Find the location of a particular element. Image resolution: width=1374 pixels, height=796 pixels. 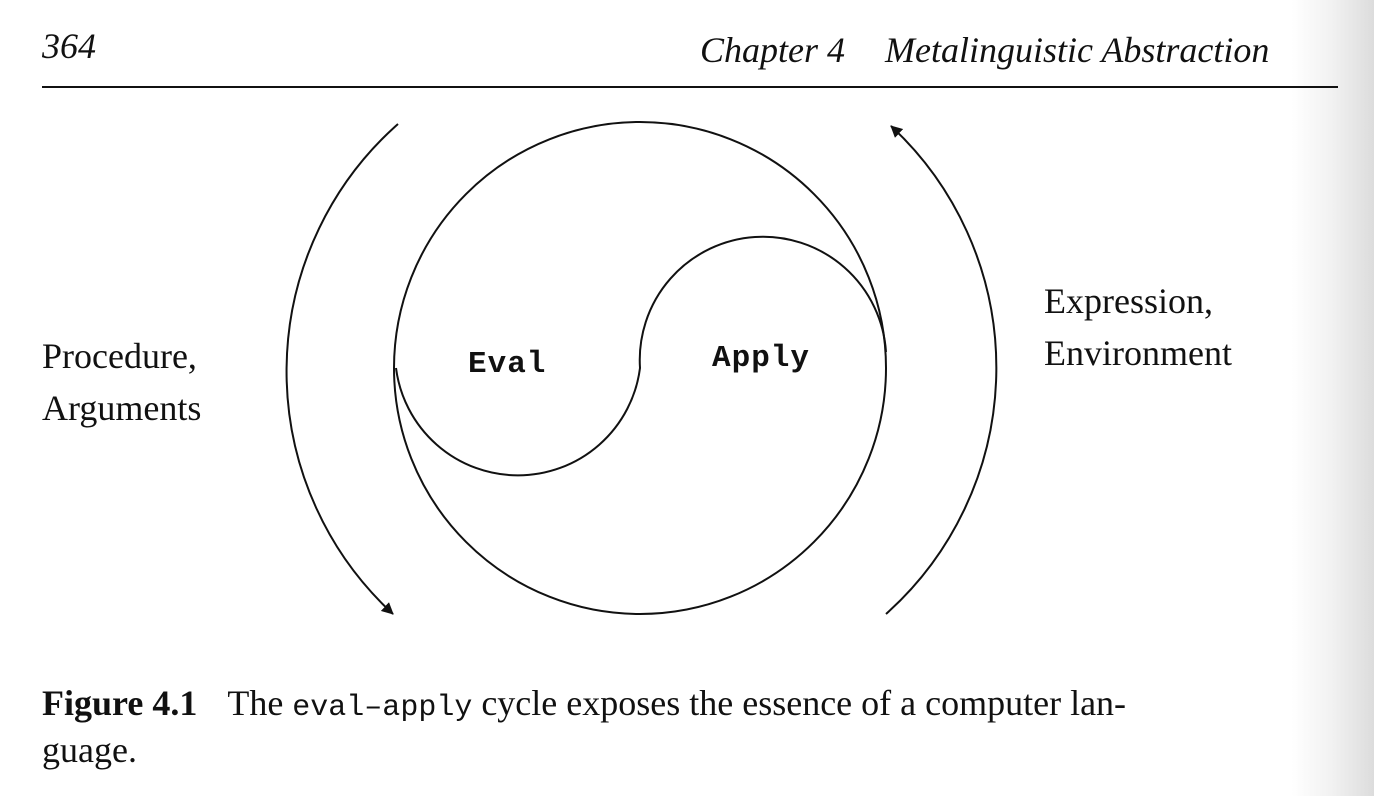

caption-code: eval–apply is located at coordinates (382, 708).